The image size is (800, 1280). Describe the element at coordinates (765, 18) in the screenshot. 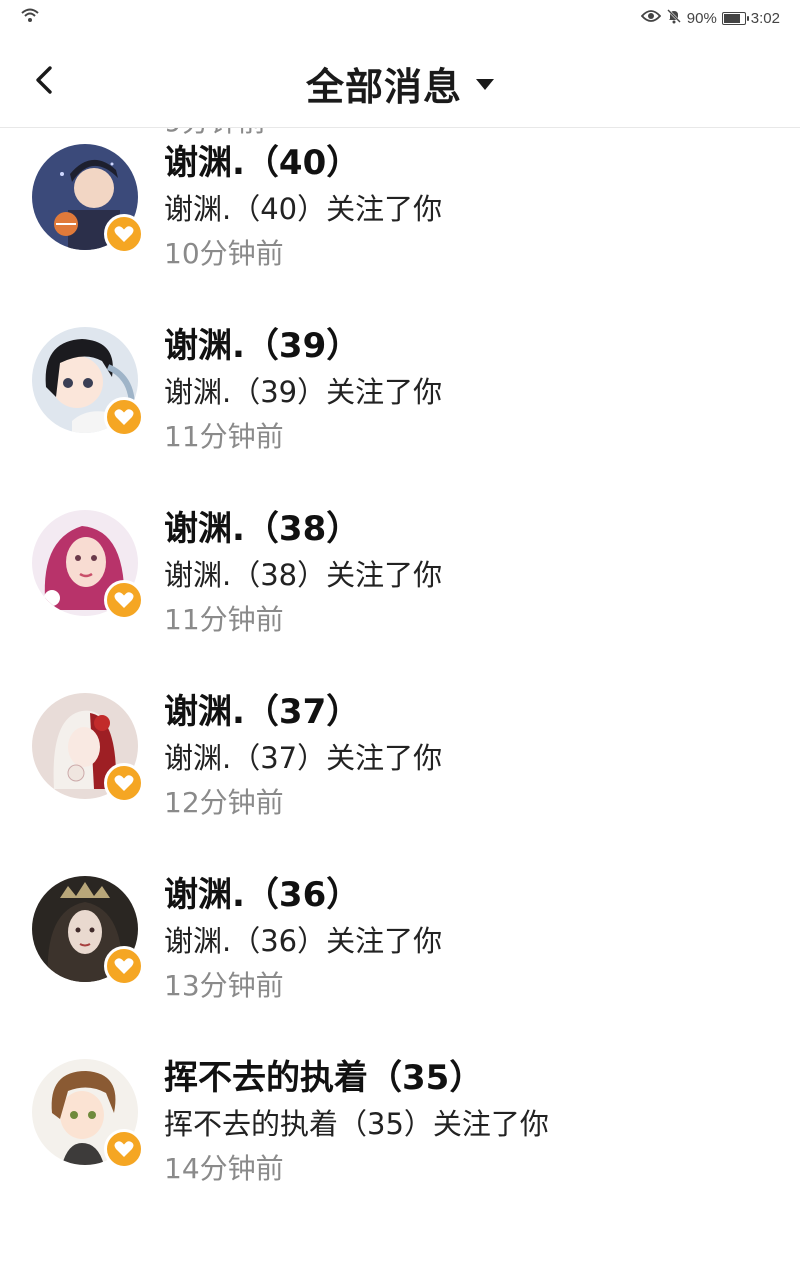

I see `status-clock: 3:02` at that location.